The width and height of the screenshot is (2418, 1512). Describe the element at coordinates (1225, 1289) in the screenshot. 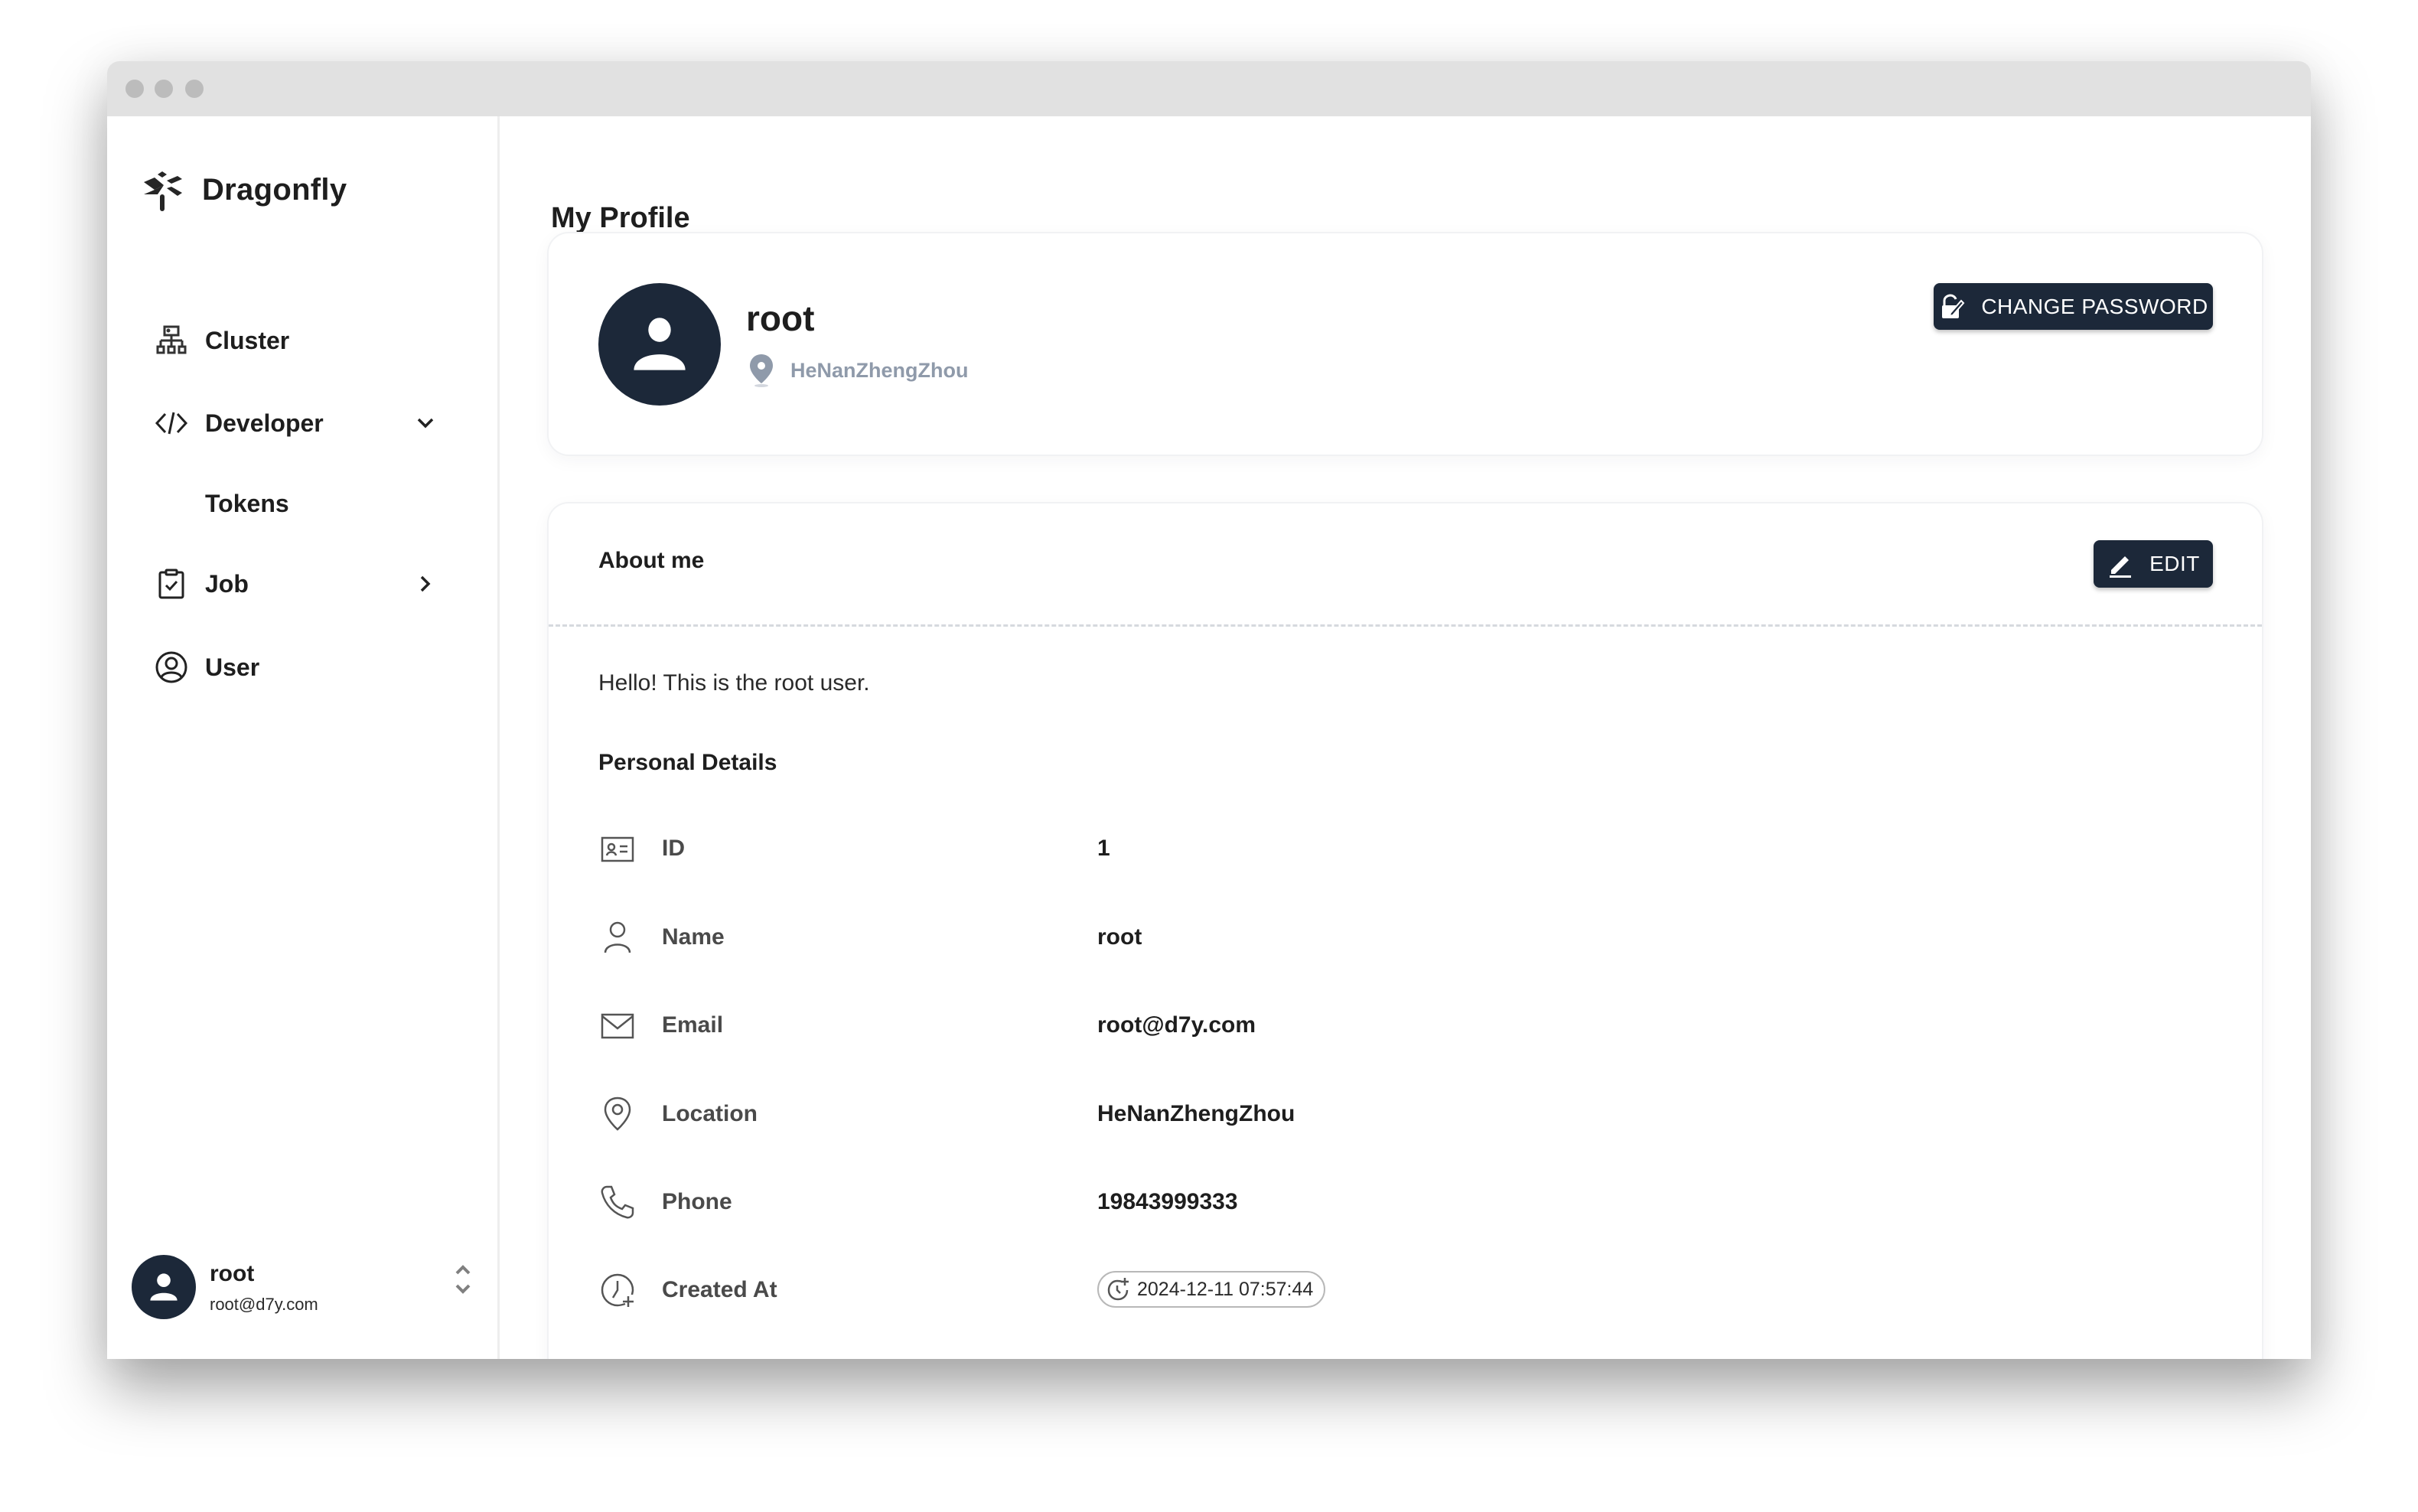

I see `detail-value: 2024-12-11 07:57:44` at that location.